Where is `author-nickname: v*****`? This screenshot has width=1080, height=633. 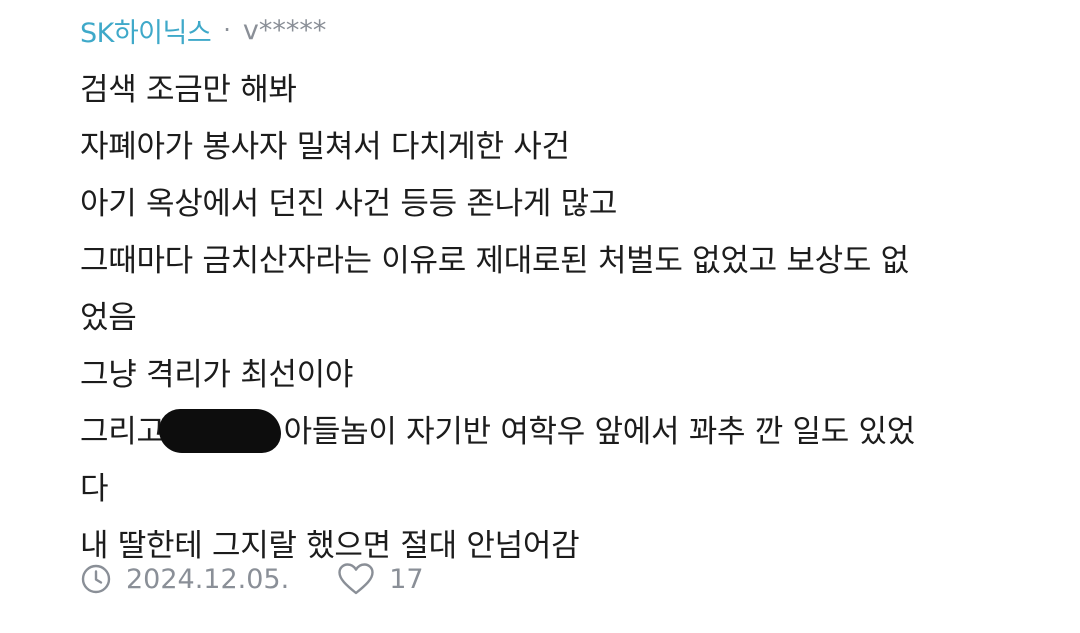 author-nickname: v***** is located at coordinates (284, 30).